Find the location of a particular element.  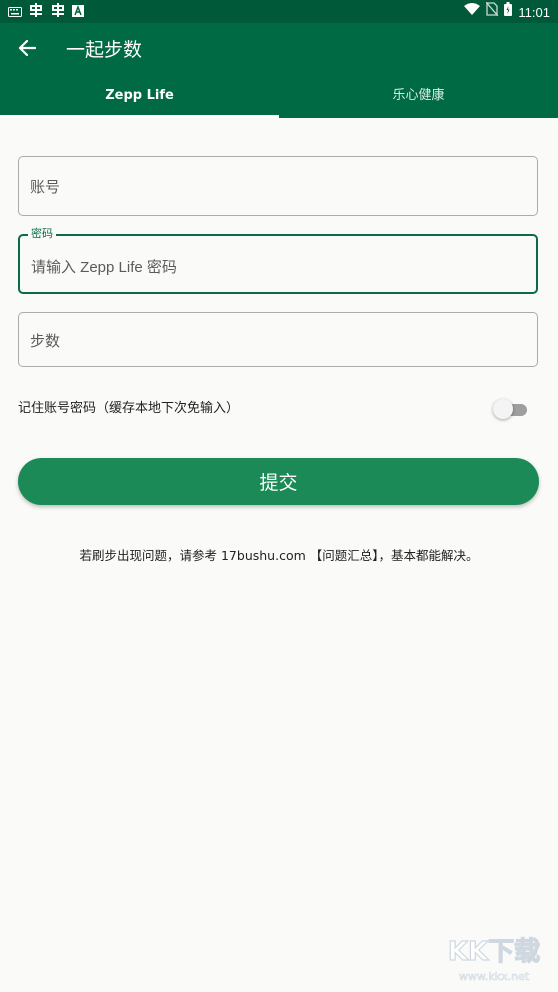

page-title: 一起步数 is located at coordinates (104, 50).